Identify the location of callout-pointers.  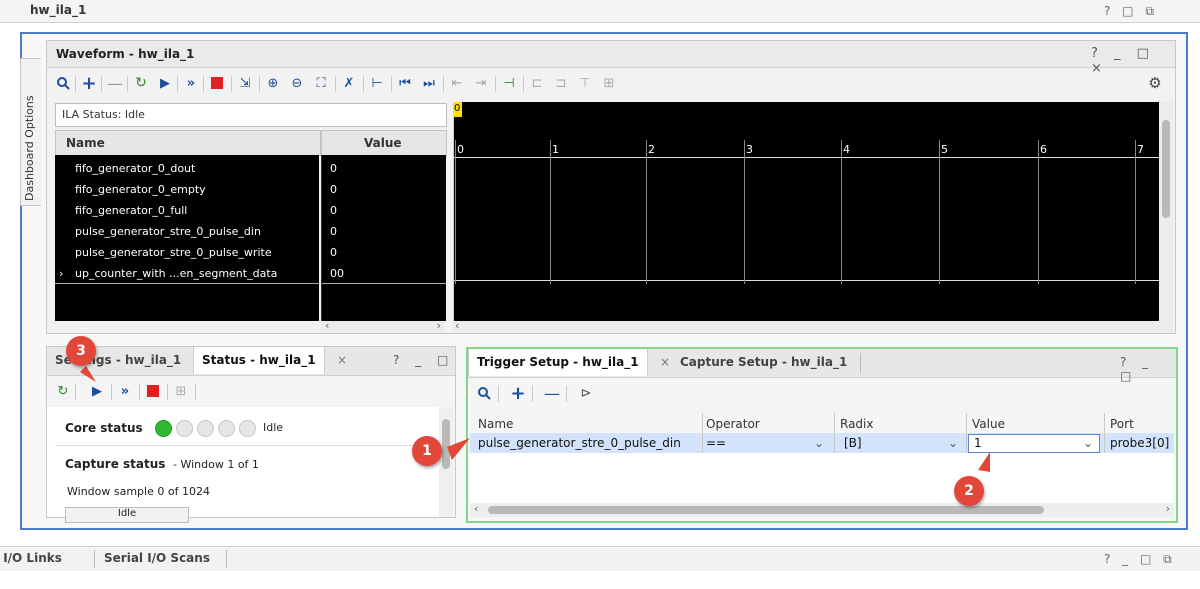
(535, 419).